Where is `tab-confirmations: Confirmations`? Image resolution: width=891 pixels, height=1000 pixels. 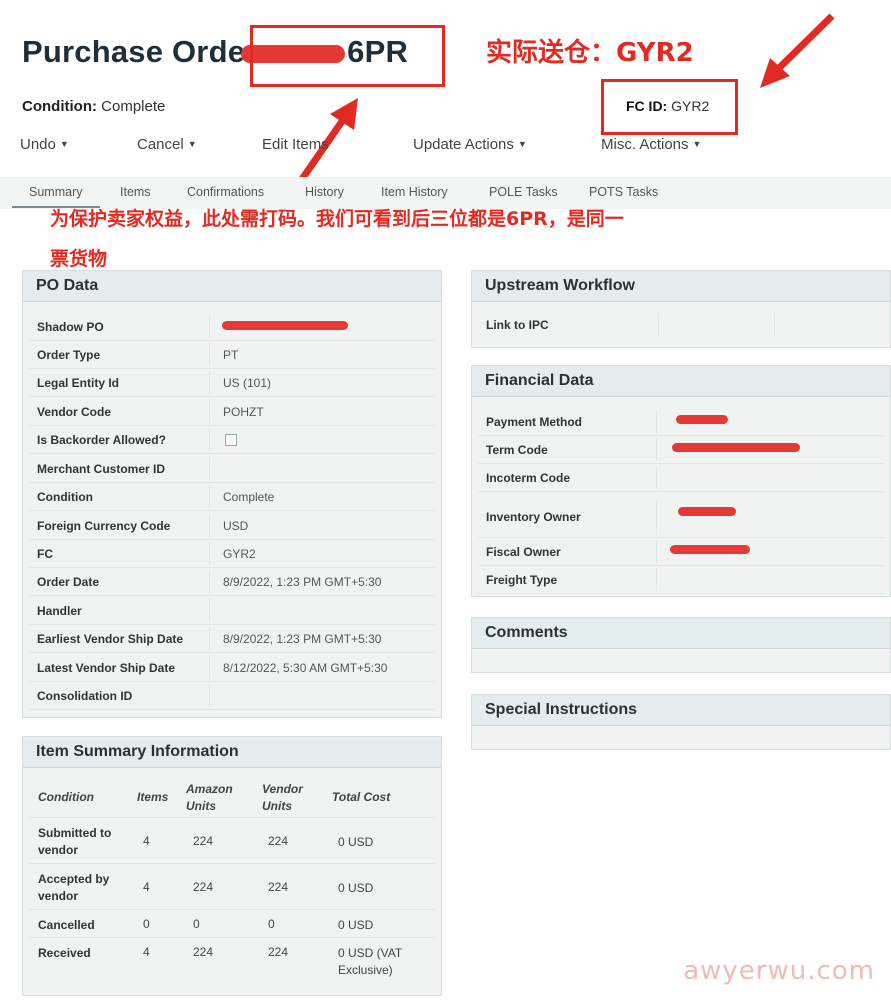
tab-confirmations: Confirmations is located at coordinates (225, 192).